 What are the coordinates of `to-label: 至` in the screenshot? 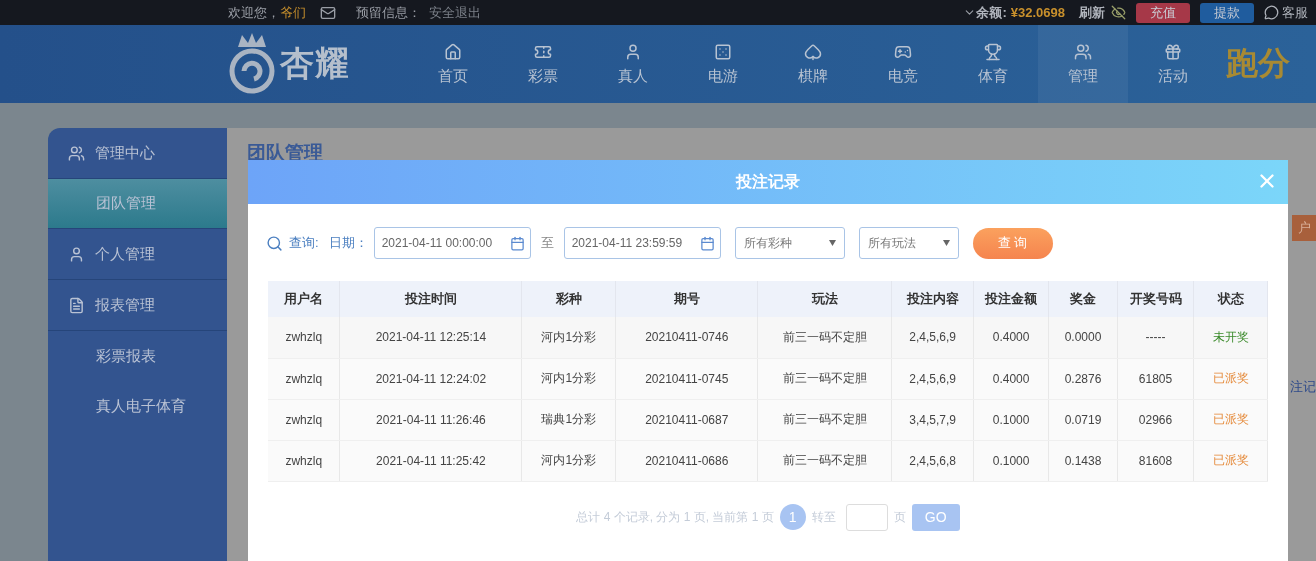 It's located at (547, 243).